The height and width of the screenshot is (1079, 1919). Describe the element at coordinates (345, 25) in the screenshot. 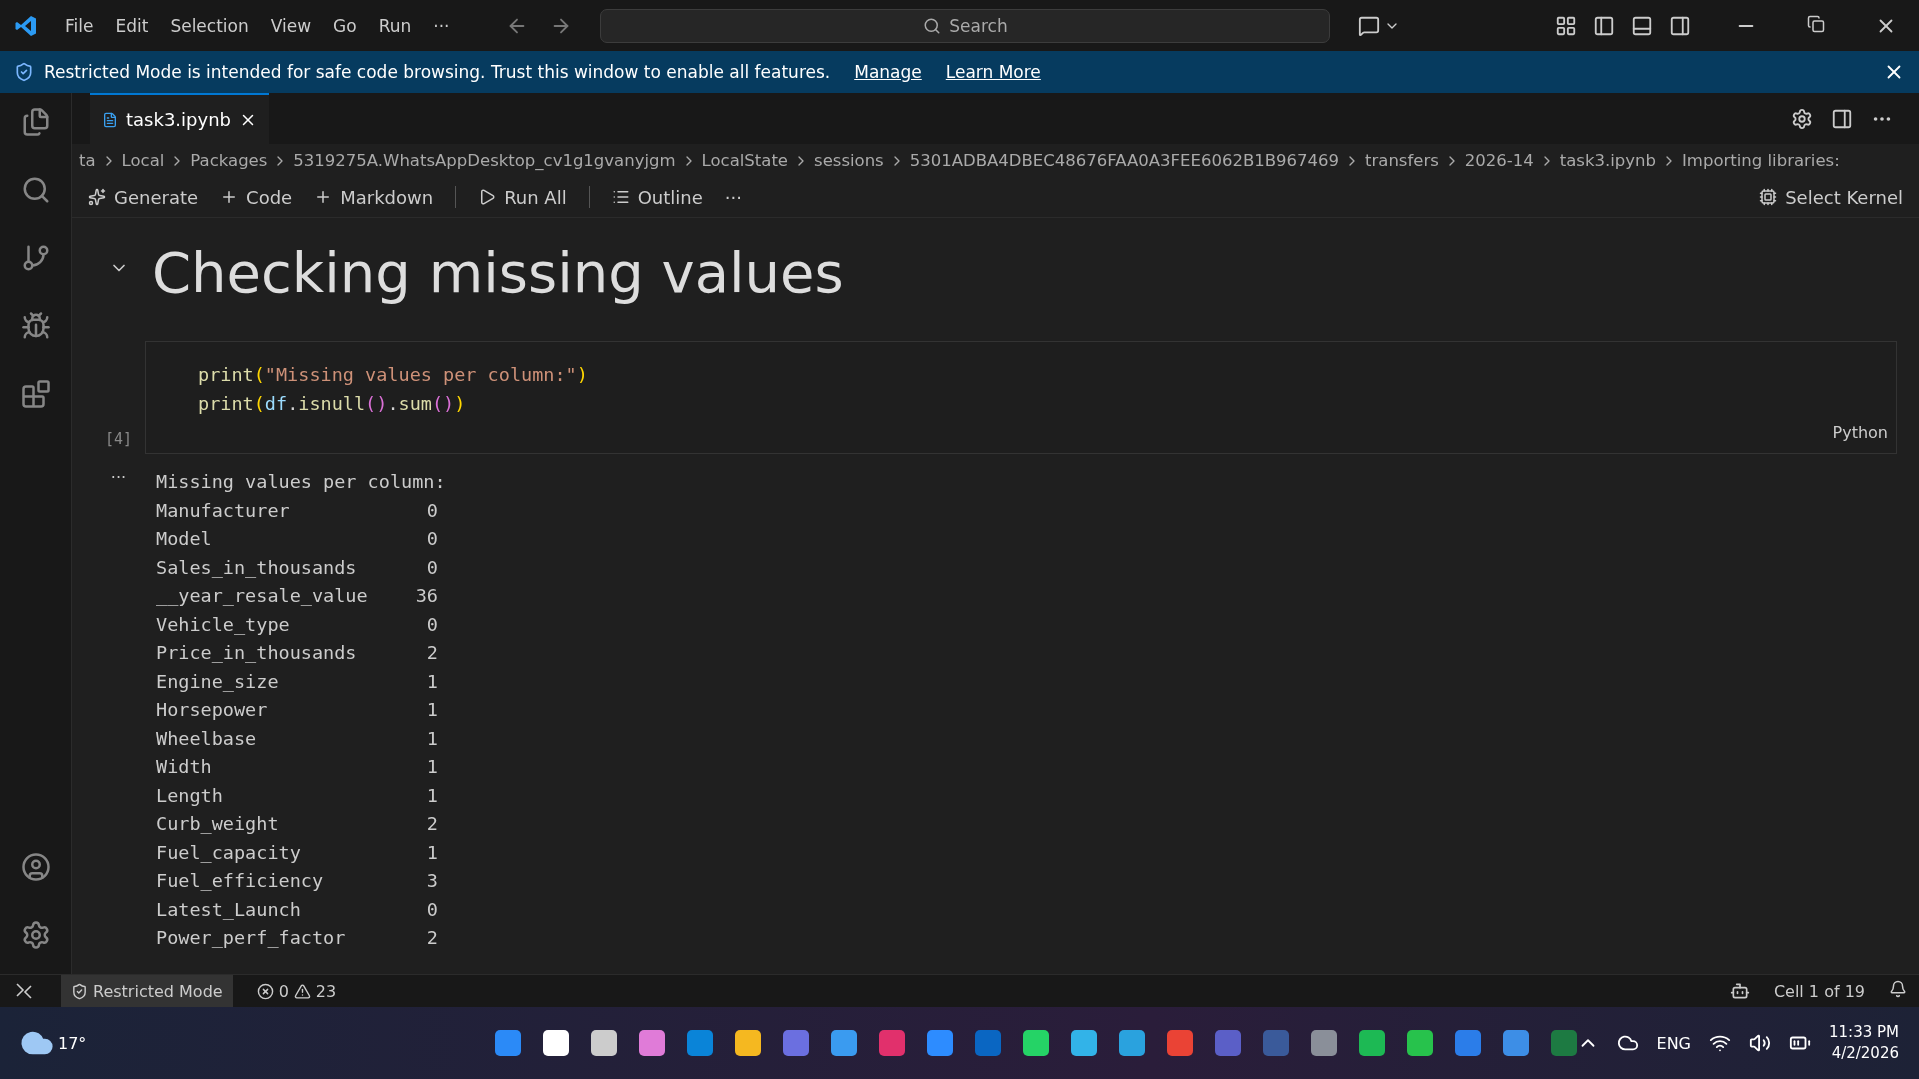

I see `menu-item: Go` at that location.